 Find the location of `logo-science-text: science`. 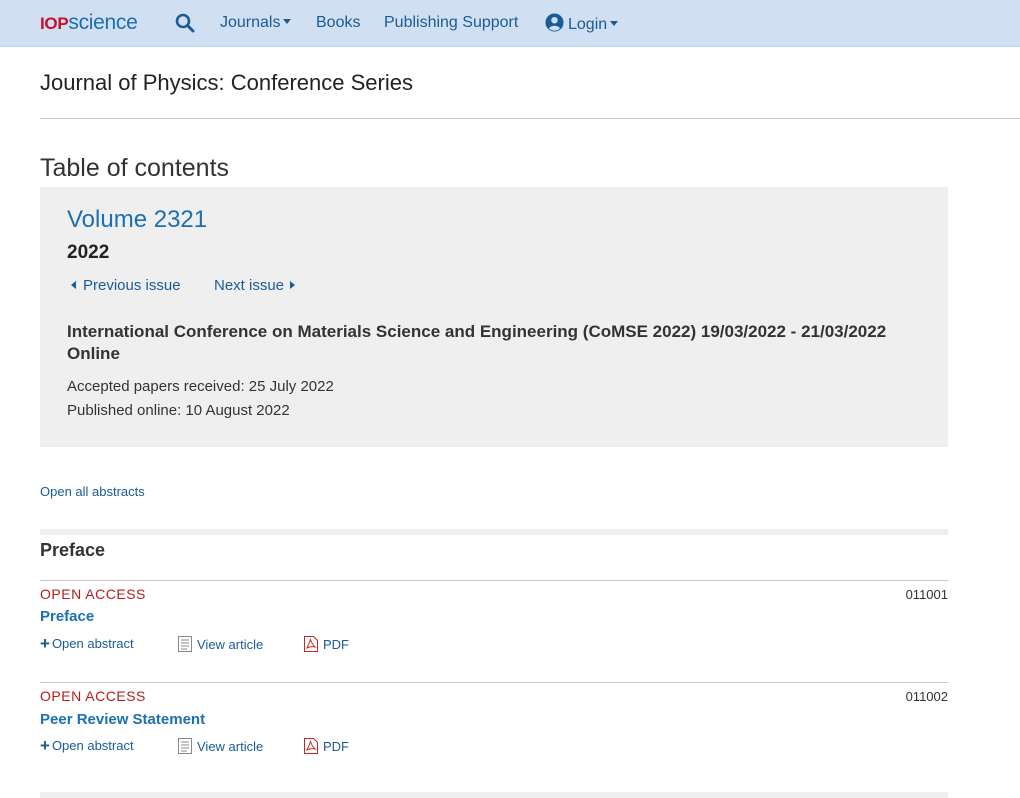

logo-science-text: science is located at coordinates (103, 22).